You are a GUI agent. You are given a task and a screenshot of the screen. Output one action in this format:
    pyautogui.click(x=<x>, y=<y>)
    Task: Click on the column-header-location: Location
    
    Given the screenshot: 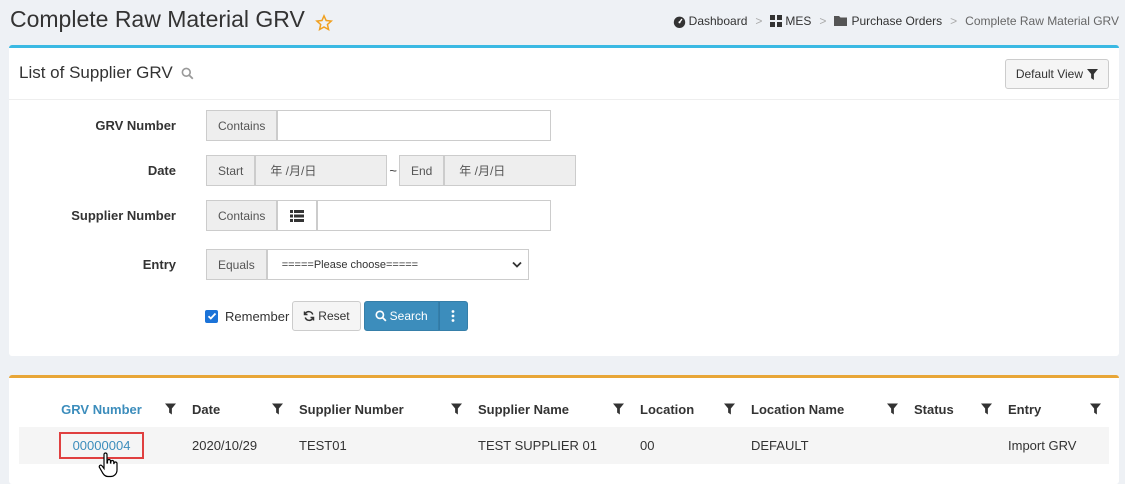 What is the action you would take?
    pyautogui.click(x=687, y=409)
    